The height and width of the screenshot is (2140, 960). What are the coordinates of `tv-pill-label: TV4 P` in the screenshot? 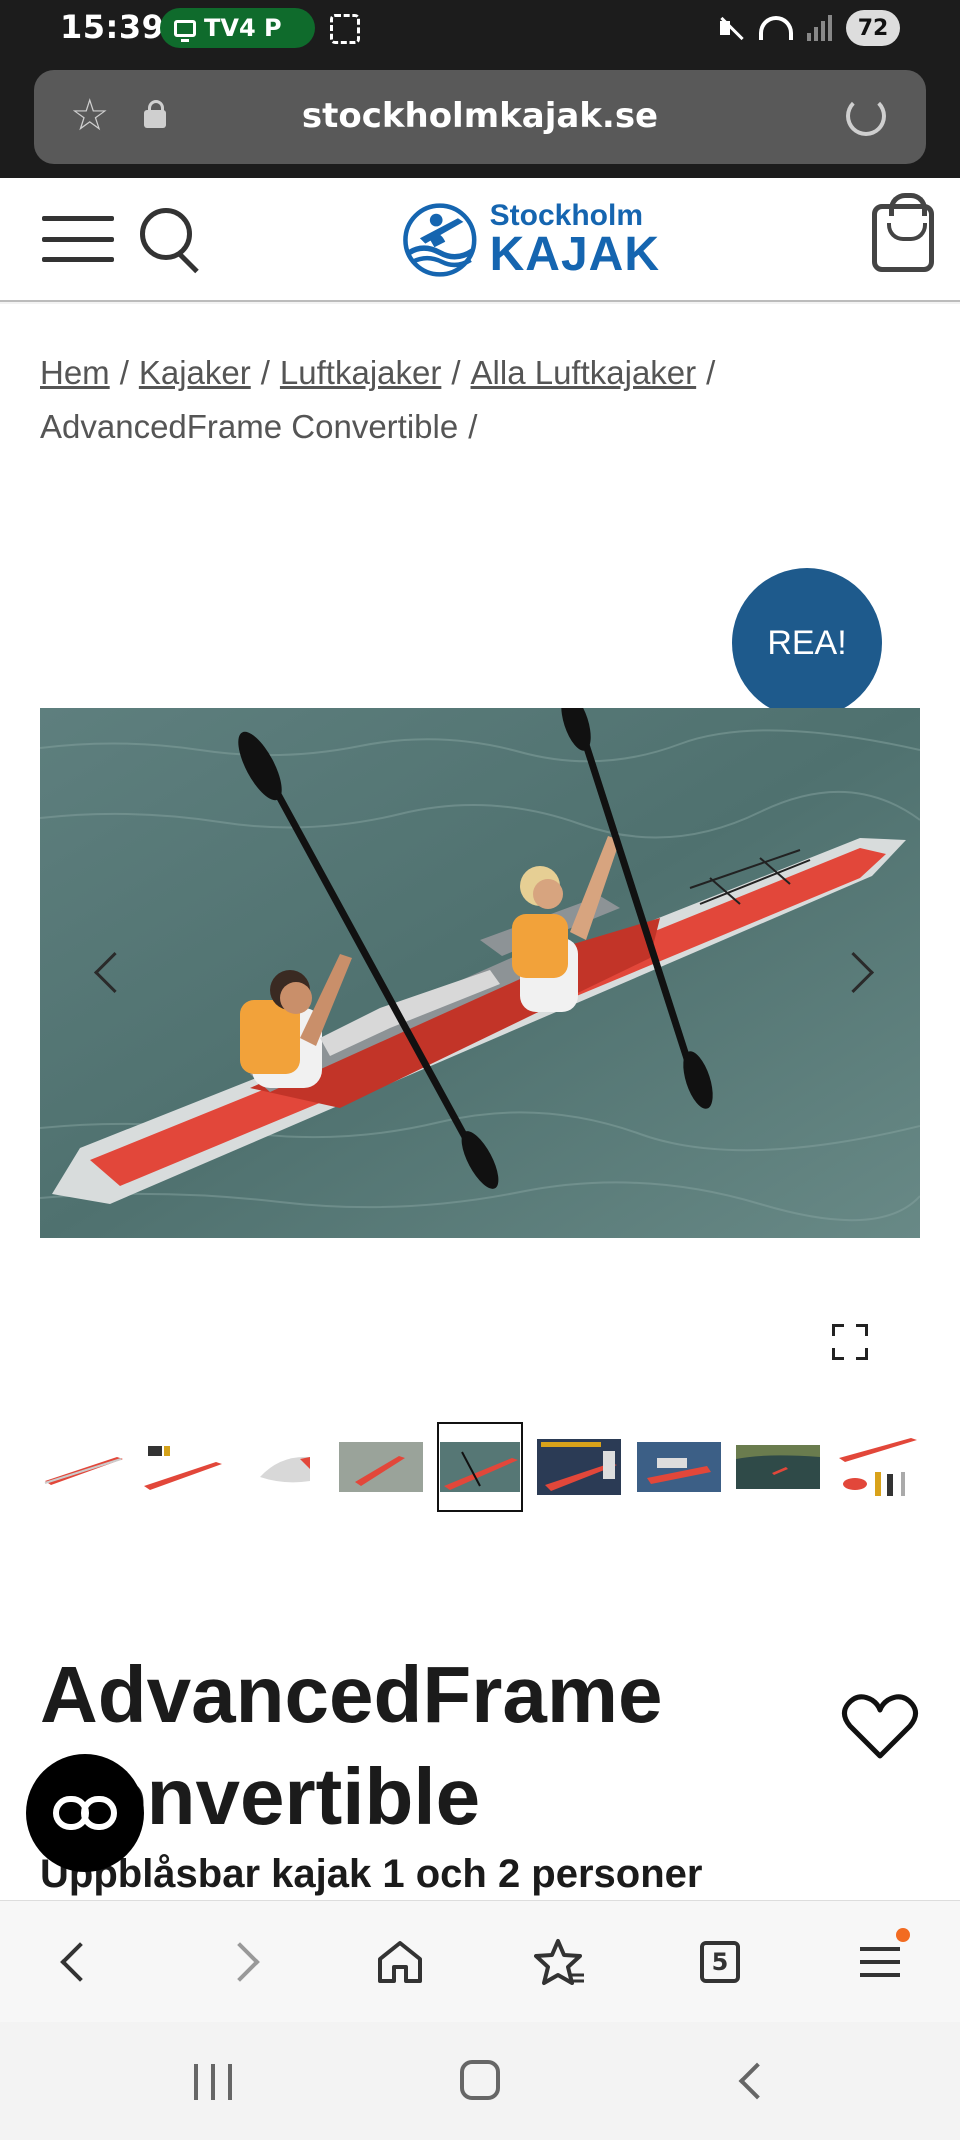 It's located at (243, 28).